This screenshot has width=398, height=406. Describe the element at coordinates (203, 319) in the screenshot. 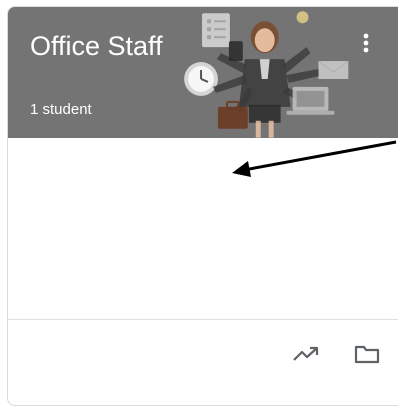

I see `card-footer-divider` at that location.